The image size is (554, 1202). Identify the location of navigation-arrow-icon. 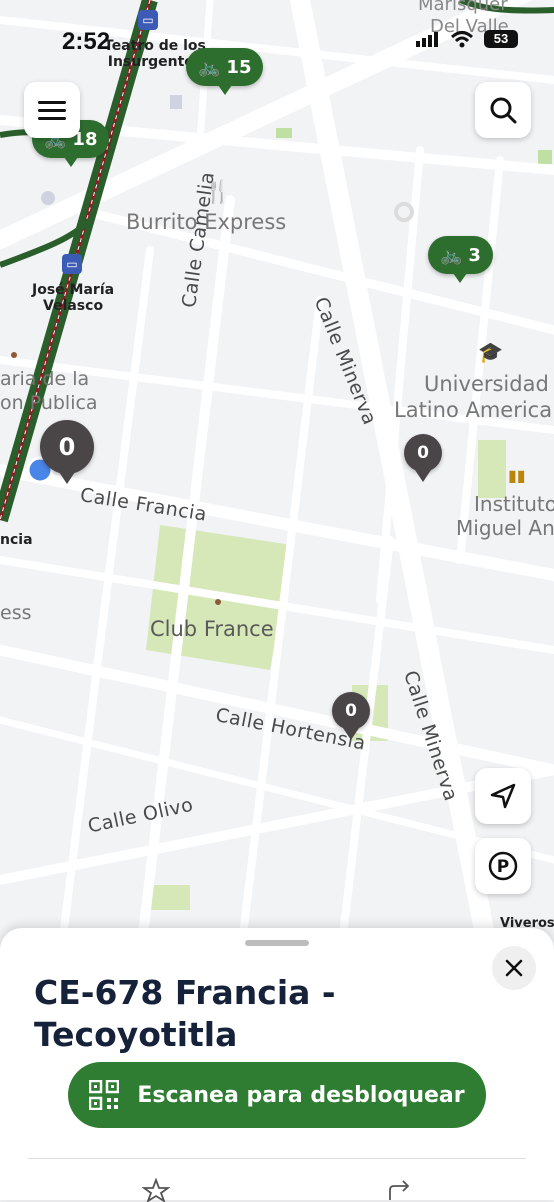
(503, 796).